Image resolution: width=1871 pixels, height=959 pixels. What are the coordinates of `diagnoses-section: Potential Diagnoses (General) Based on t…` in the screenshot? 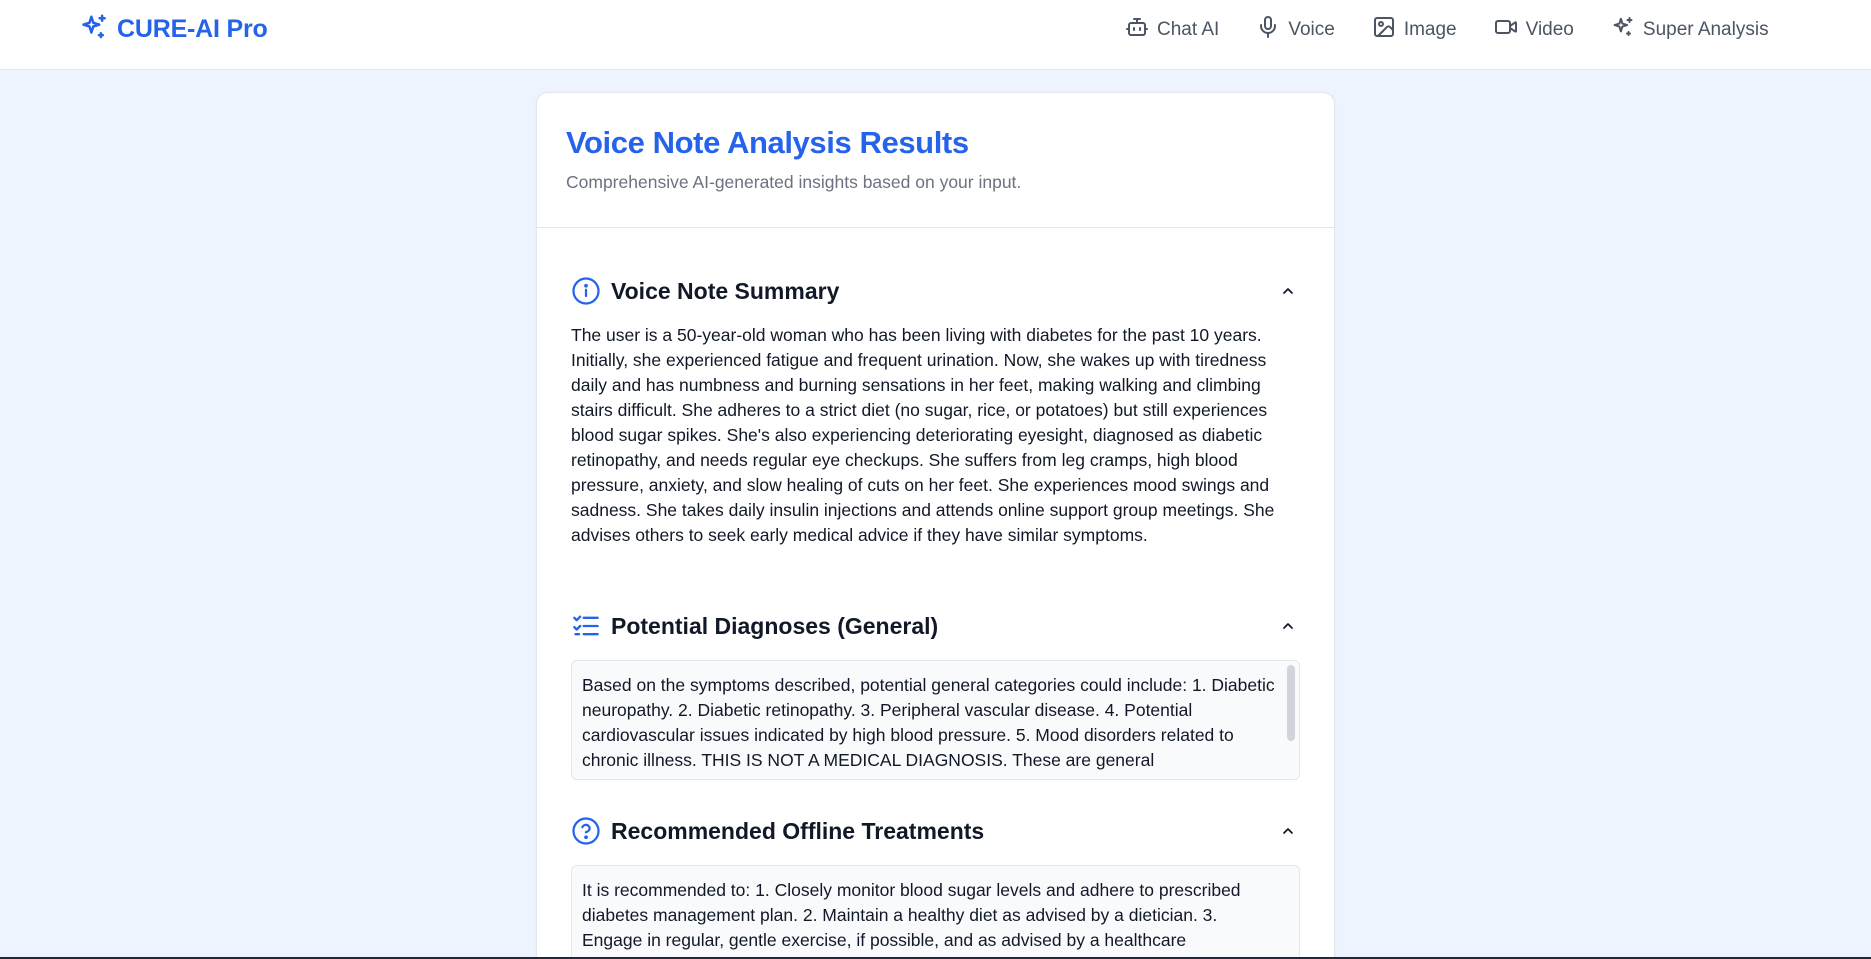 It's located at (935, 694).